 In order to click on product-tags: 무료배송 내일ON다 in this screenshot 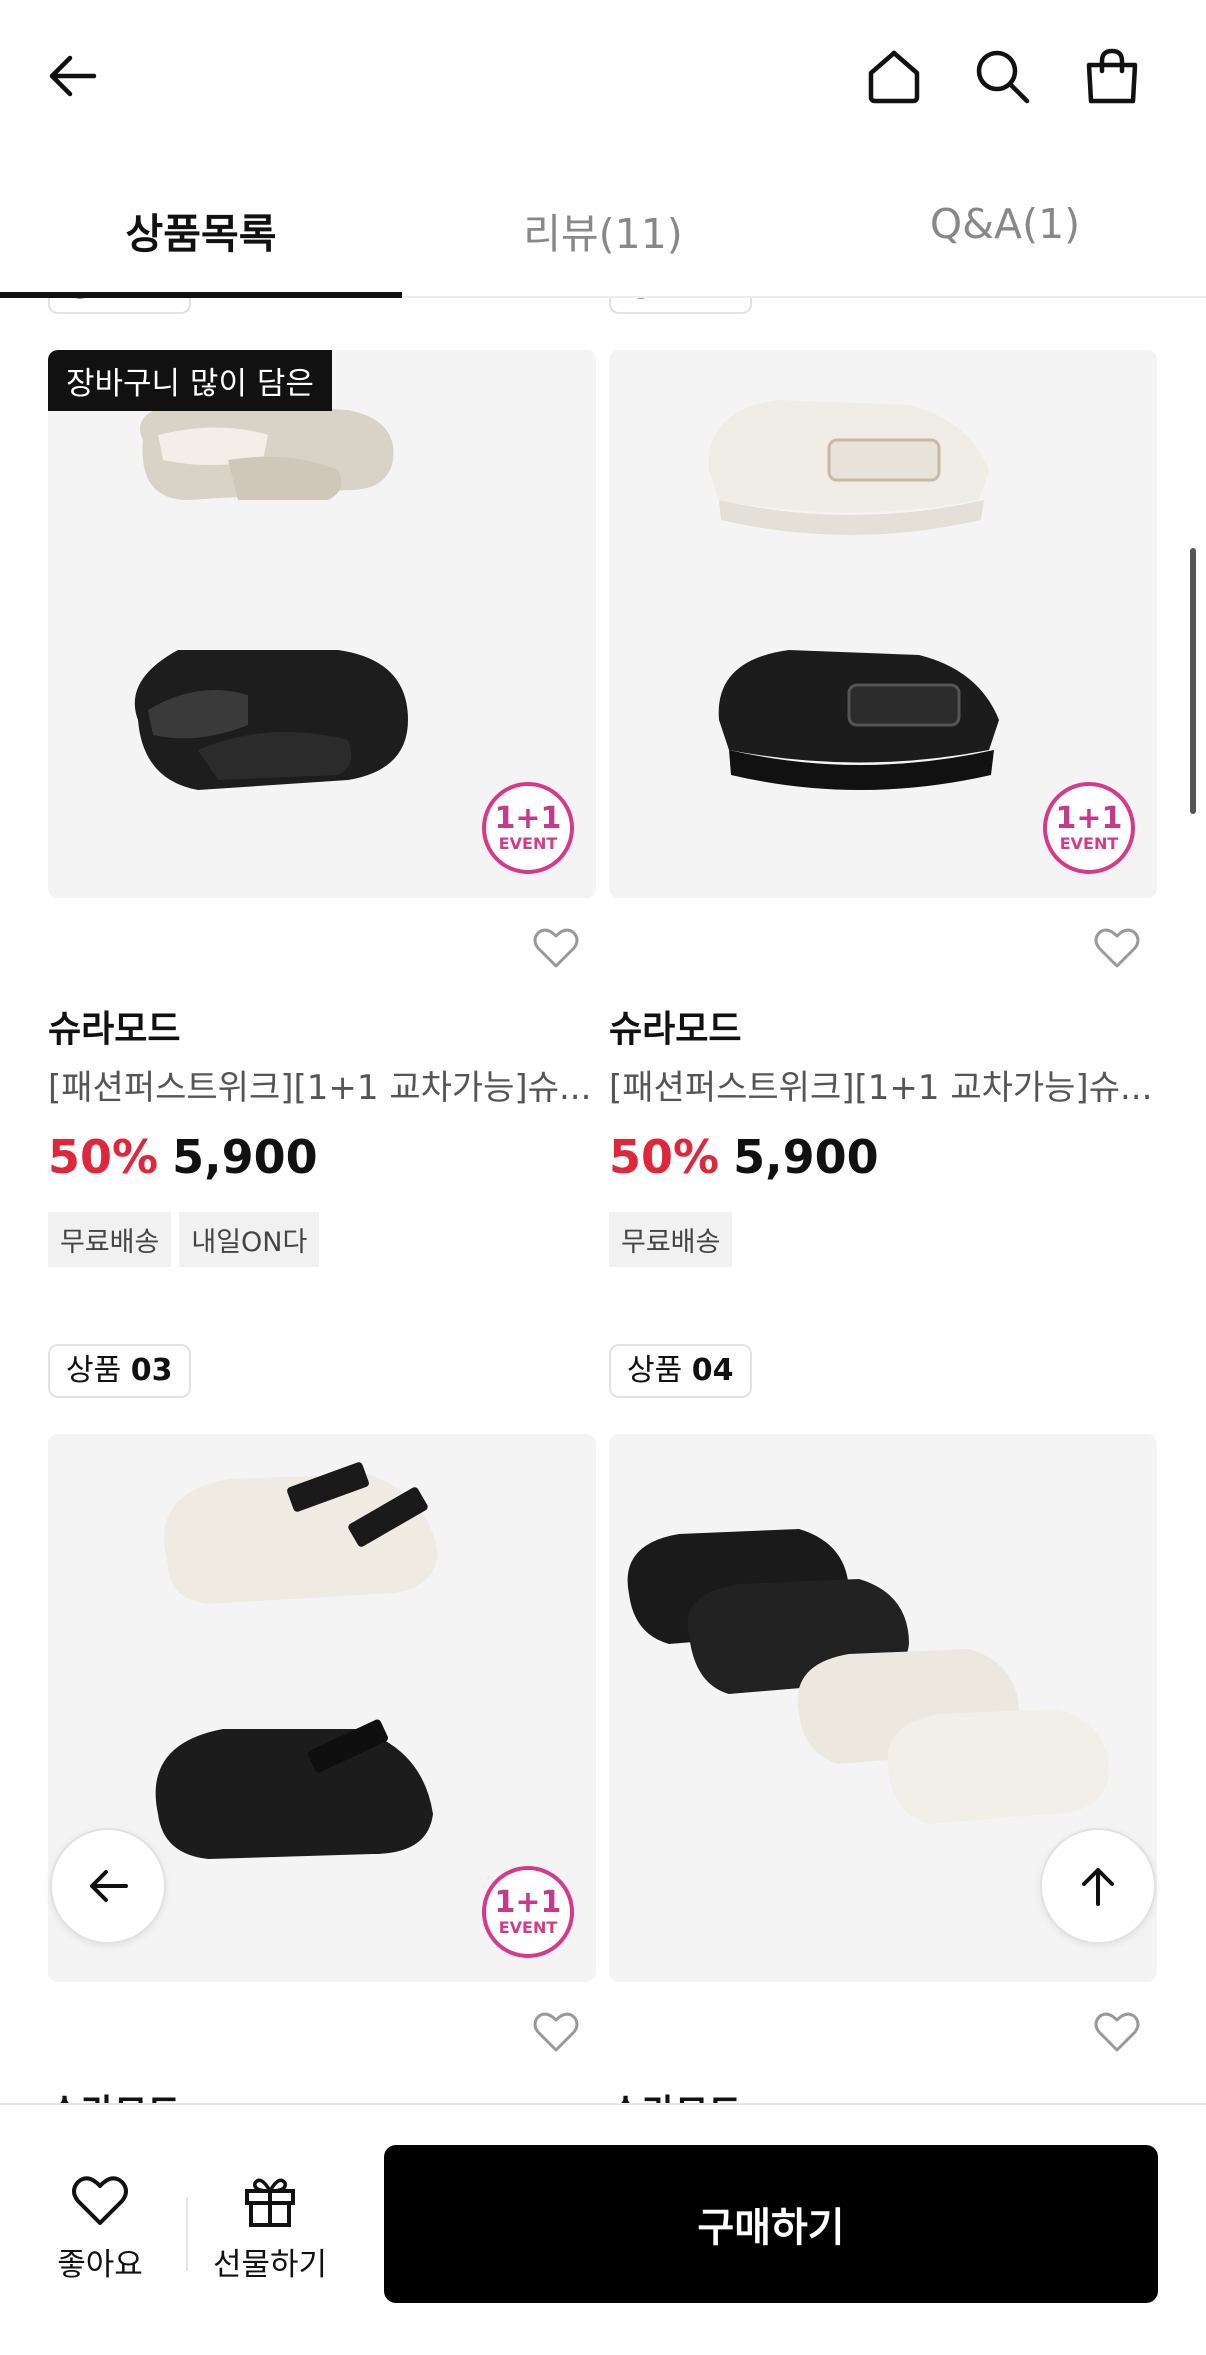, I will do `click(184, 1239)`.